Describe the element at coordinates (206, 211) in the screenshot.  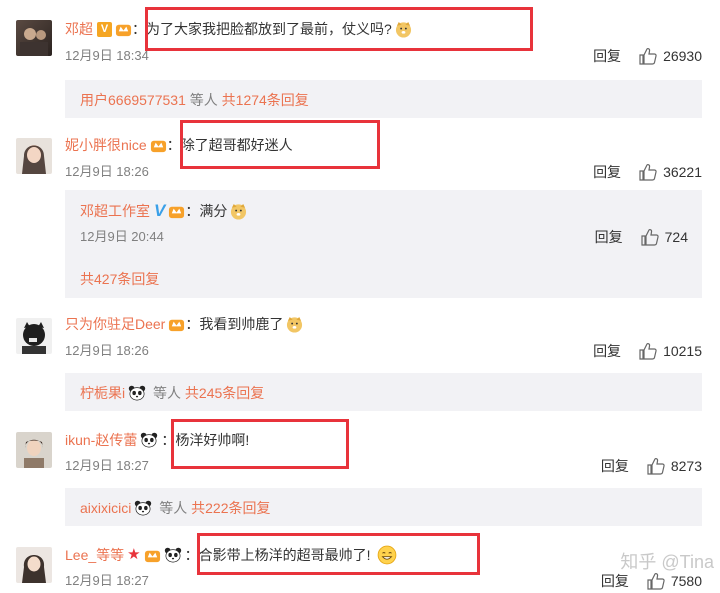
I see `reply-text: ：满分` at that location.